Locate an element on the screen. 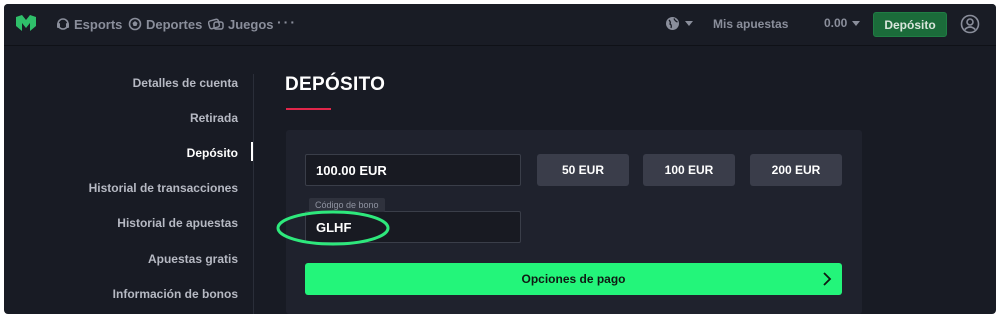  sidebar-item-bonus-info: Información de bonos is located at coordinates (175, 294).